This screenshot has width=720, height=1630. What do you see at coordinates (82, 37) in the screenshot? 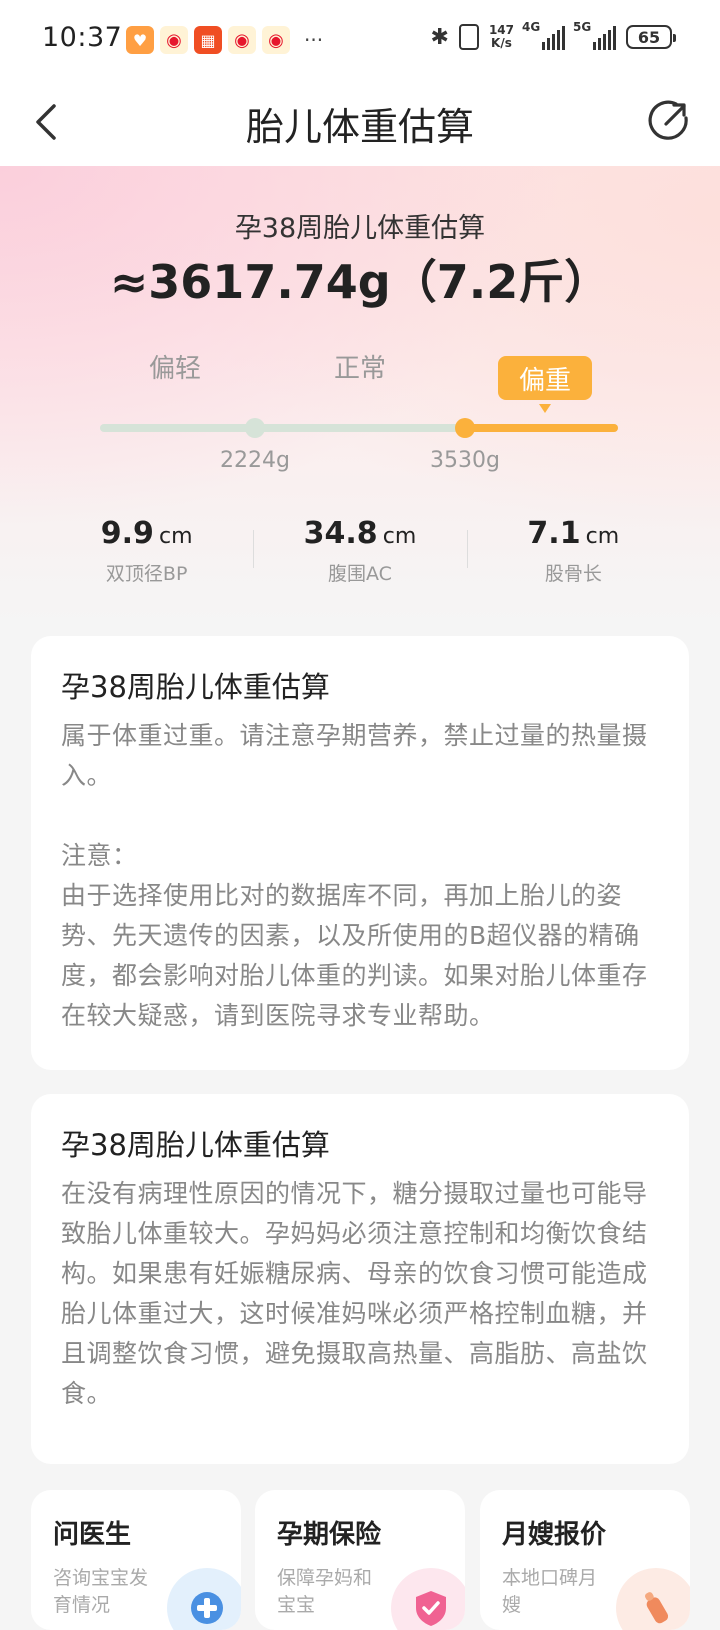
I see `status-time: 10:37` at bounding box center [82, 37].